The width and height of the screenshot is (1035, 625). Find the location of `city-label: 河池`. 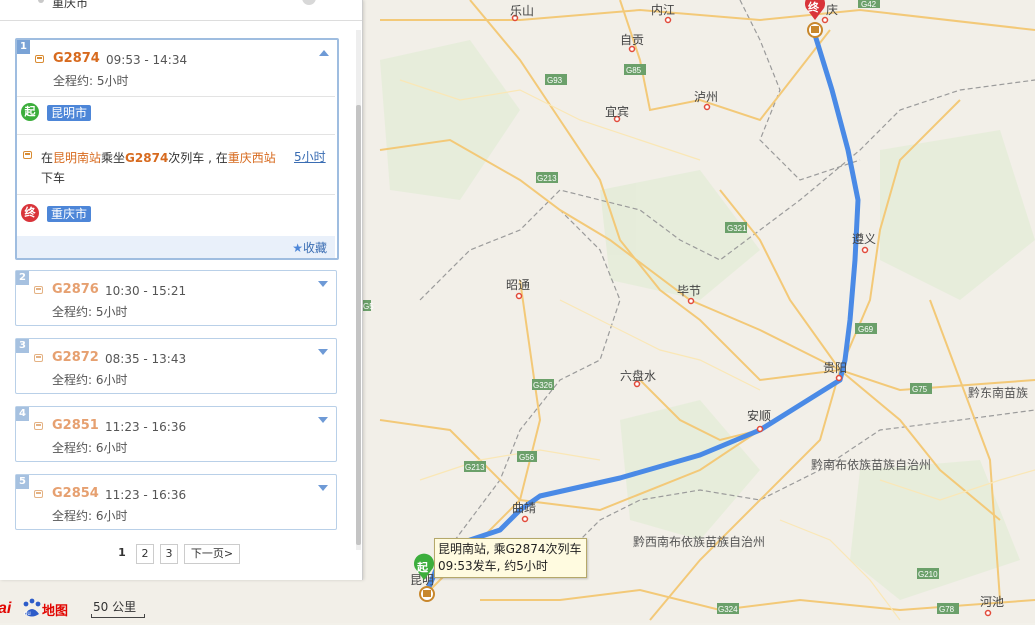

city-label: 河池 is located at coordinates (992, 602).